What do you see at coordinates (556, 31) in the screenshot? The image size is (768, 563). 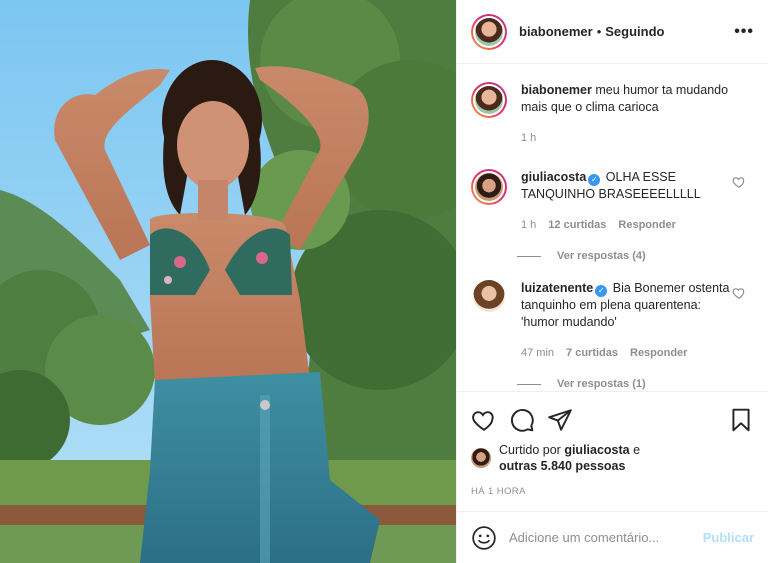 I see `author-username: biabonemer` at bounding box center [556, 31].